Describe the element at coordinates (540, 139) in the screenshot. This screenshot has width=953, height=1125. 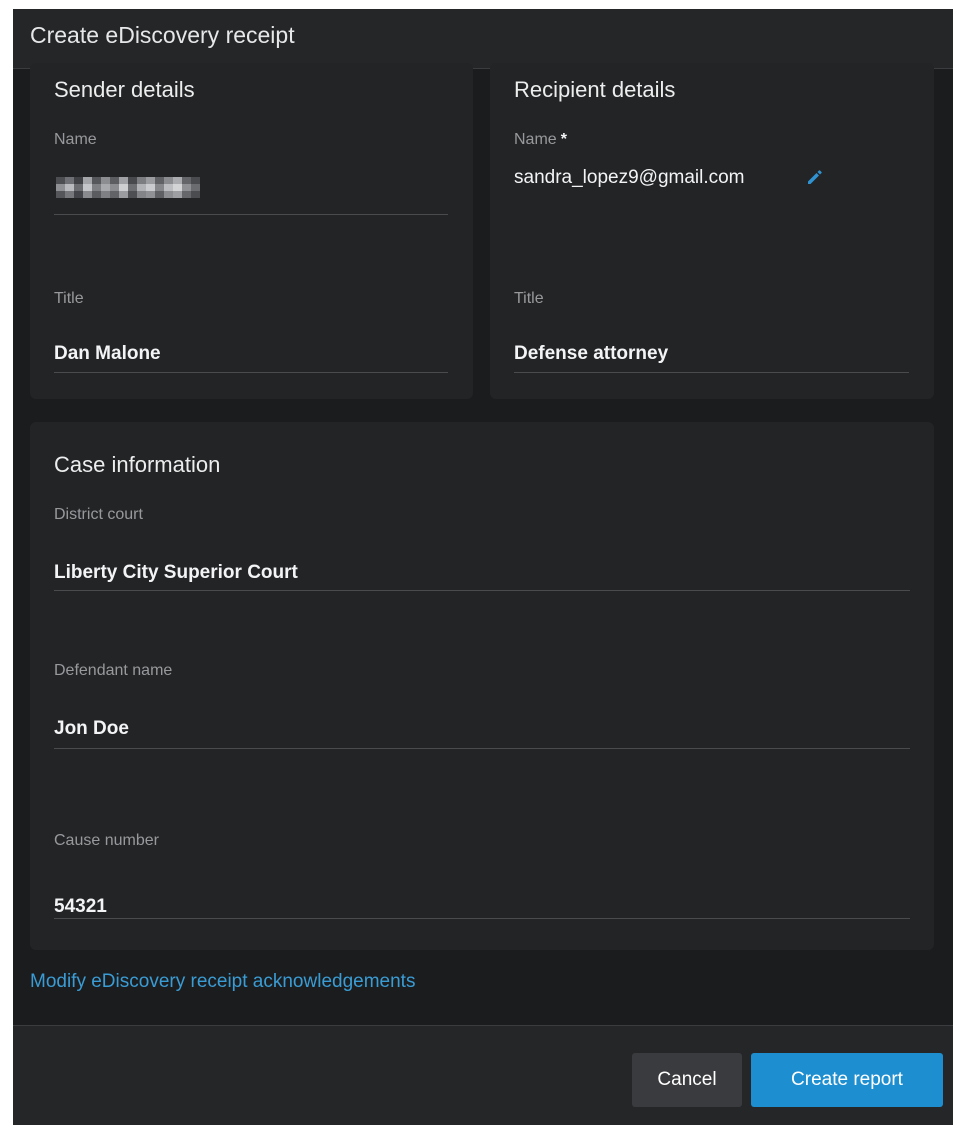
I see `recipient-name-label: Name *` at that location.